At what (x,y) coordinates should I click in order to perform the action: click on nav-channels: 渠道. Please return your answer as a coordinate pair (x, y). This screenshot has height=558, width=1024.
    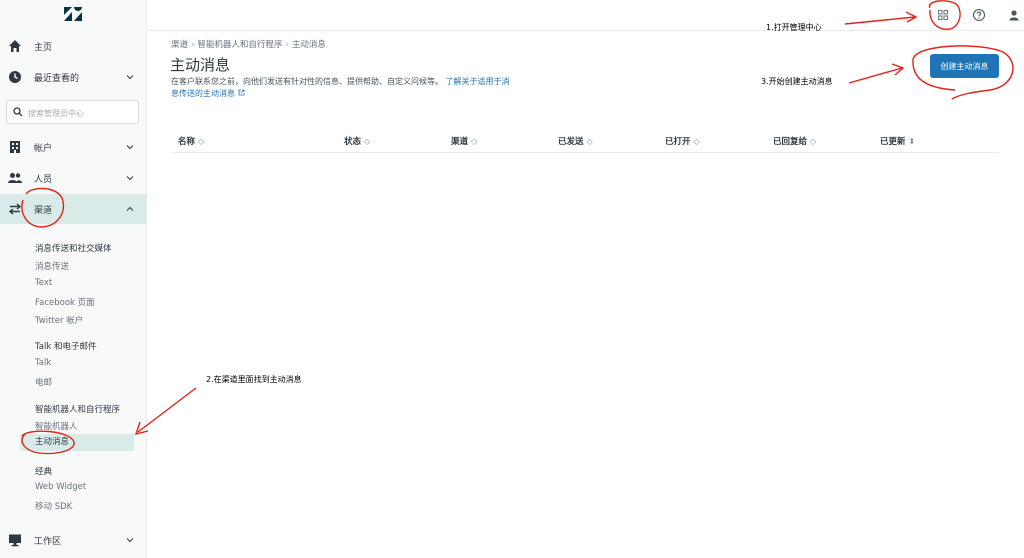
    Looking at the image, I should click on (73, 209).